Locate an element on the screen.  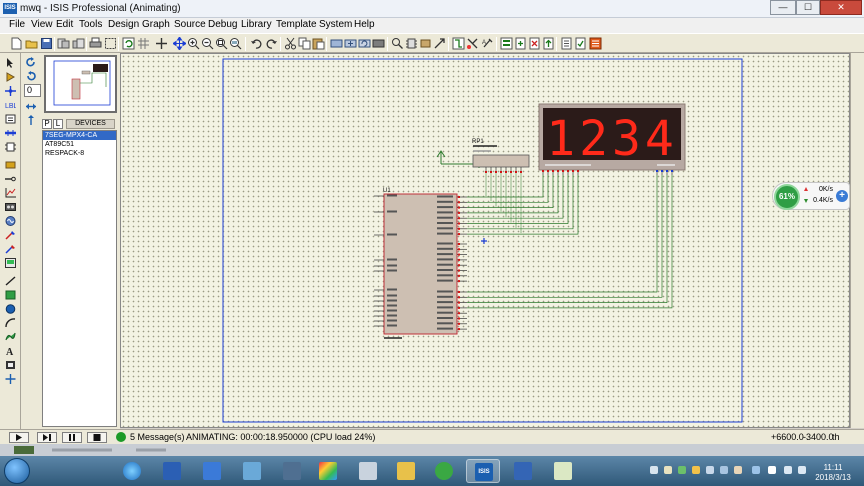
pick-devices-button: P is located at coordinates (47, 124).